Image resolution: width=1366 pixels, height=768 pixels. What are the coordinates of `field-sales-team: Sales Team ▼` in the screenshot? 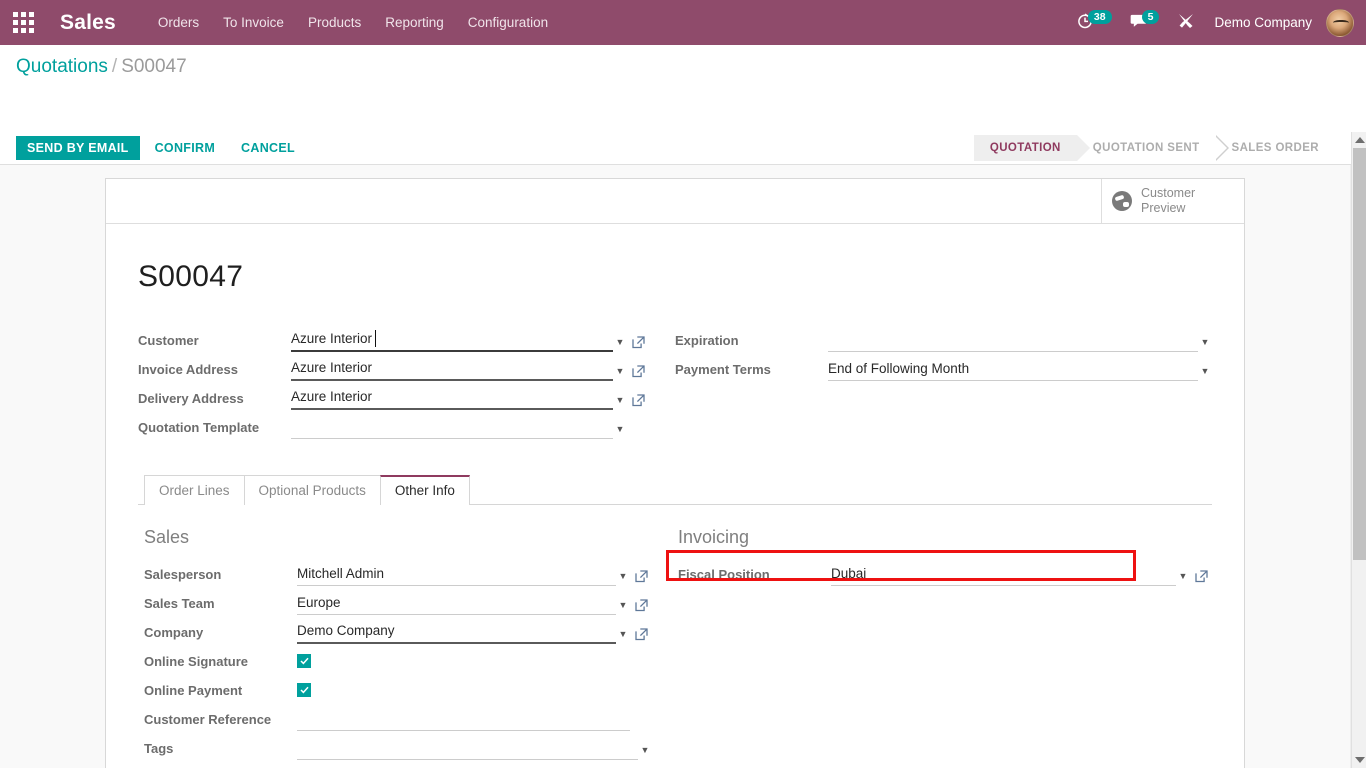 It's located at (398, 601).